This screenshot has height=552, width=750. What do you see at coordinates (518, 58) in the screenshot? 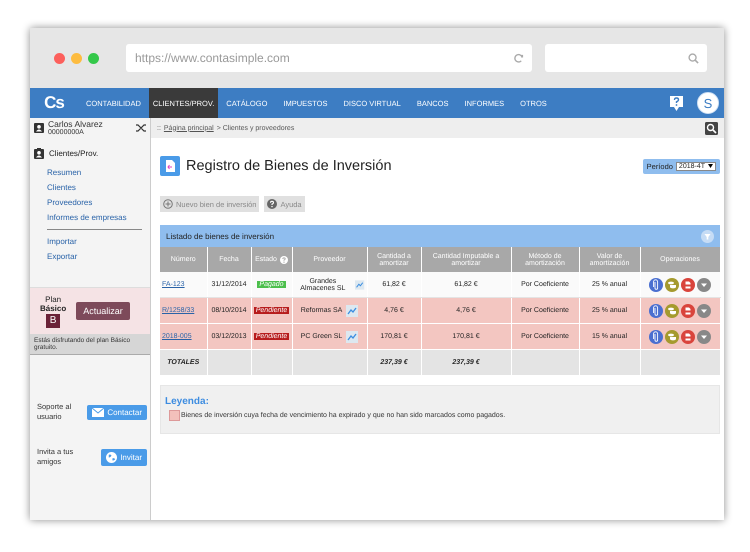
I see `reload-icon` at bounding box center [518, 58].